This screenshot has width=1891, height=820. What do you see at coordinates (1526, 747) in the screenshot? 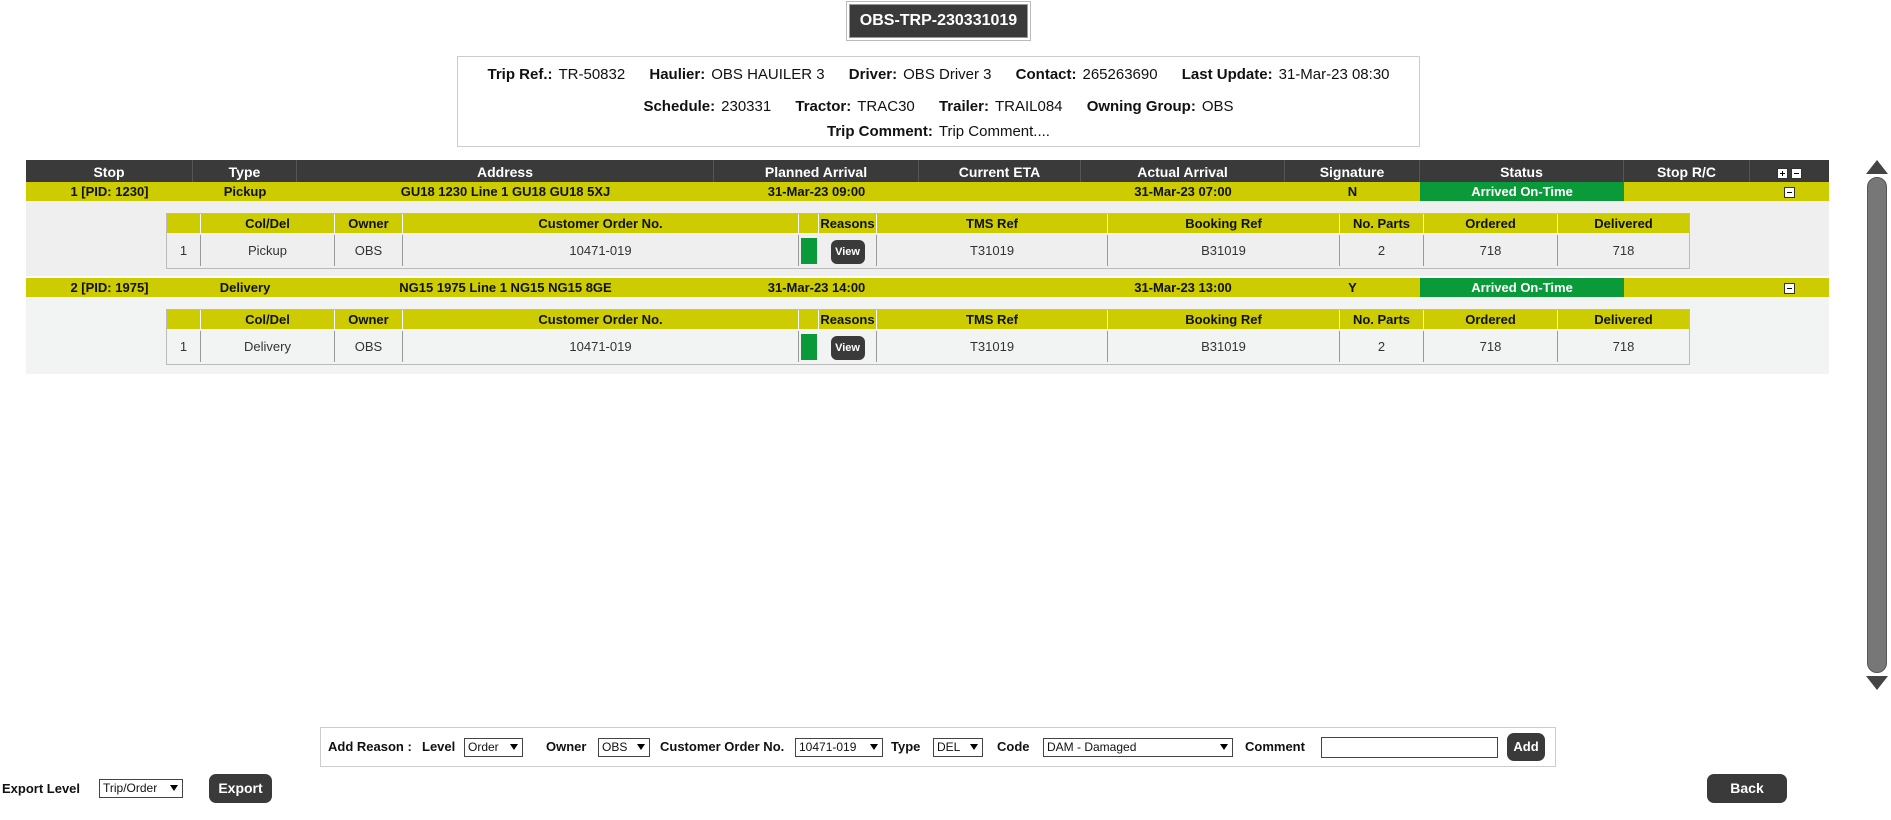
I see `add-reason-button: Add` at bounding box center [1526, 747].